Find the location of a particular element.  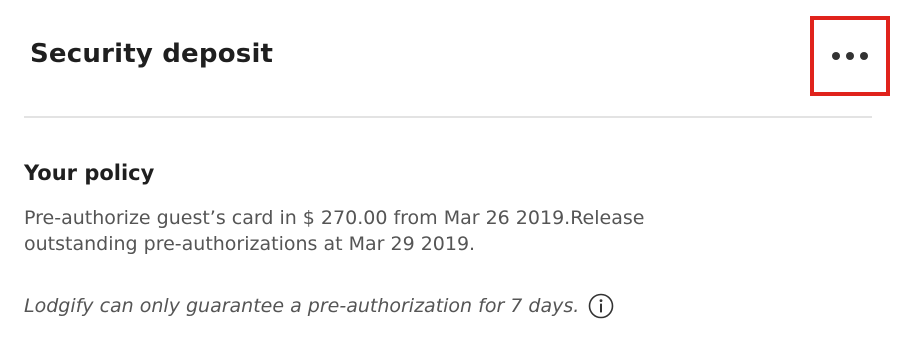

more-options-button is located at coordinates (850, 56).